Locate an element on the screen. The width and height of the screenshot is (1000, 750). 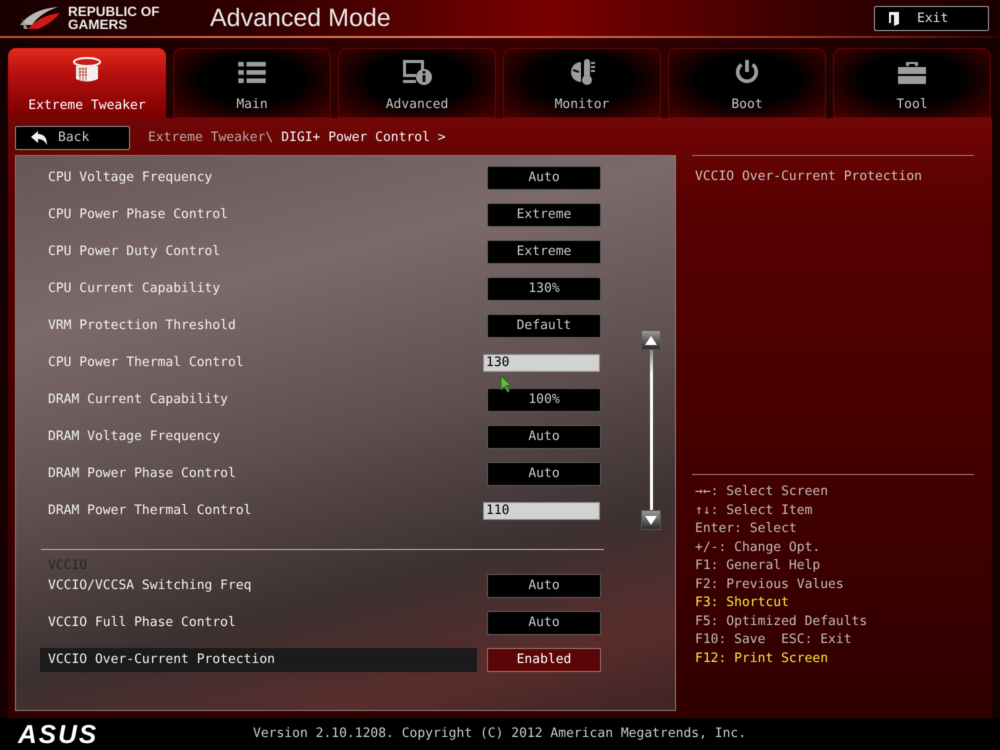
setting-label: CPU Power Duty Control is located at coordinates (134, 251).